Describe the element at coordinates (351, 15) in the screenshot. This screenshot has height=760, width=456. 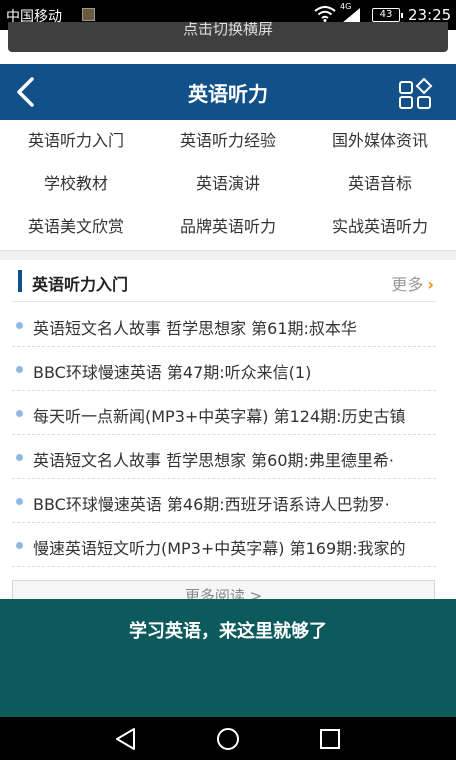
I see `signal-icon` at that location.